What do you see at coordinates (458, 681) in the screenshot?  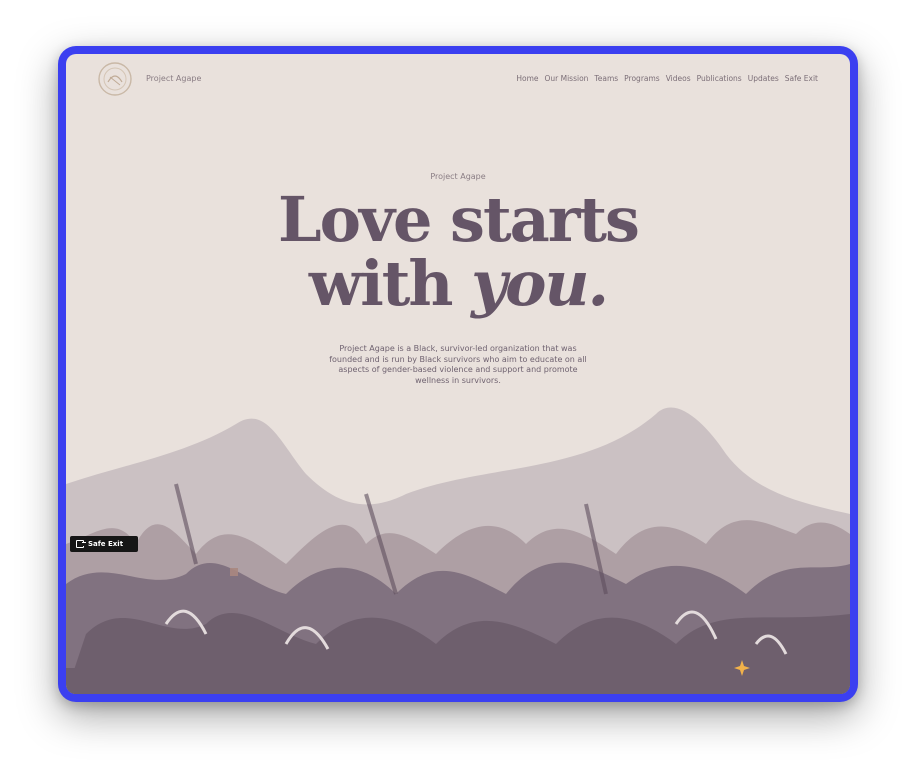 I see `ground-strip` at bounding box center [458, 681].